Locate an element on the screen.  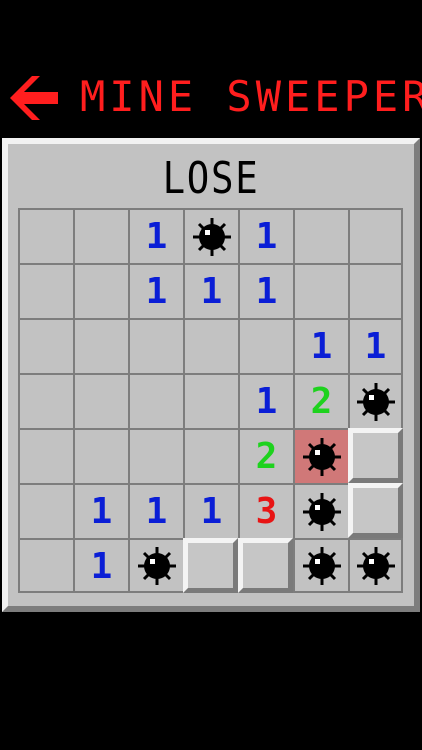
header-bar: MINE SWEEPER is located at coordinates (211, 97).